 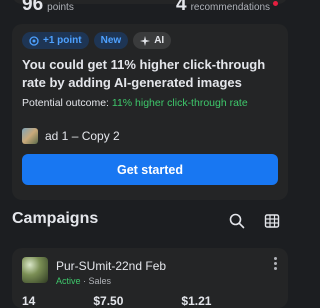 I want to click on campaign-status: Active · Sales, so click(x=84, y=281).